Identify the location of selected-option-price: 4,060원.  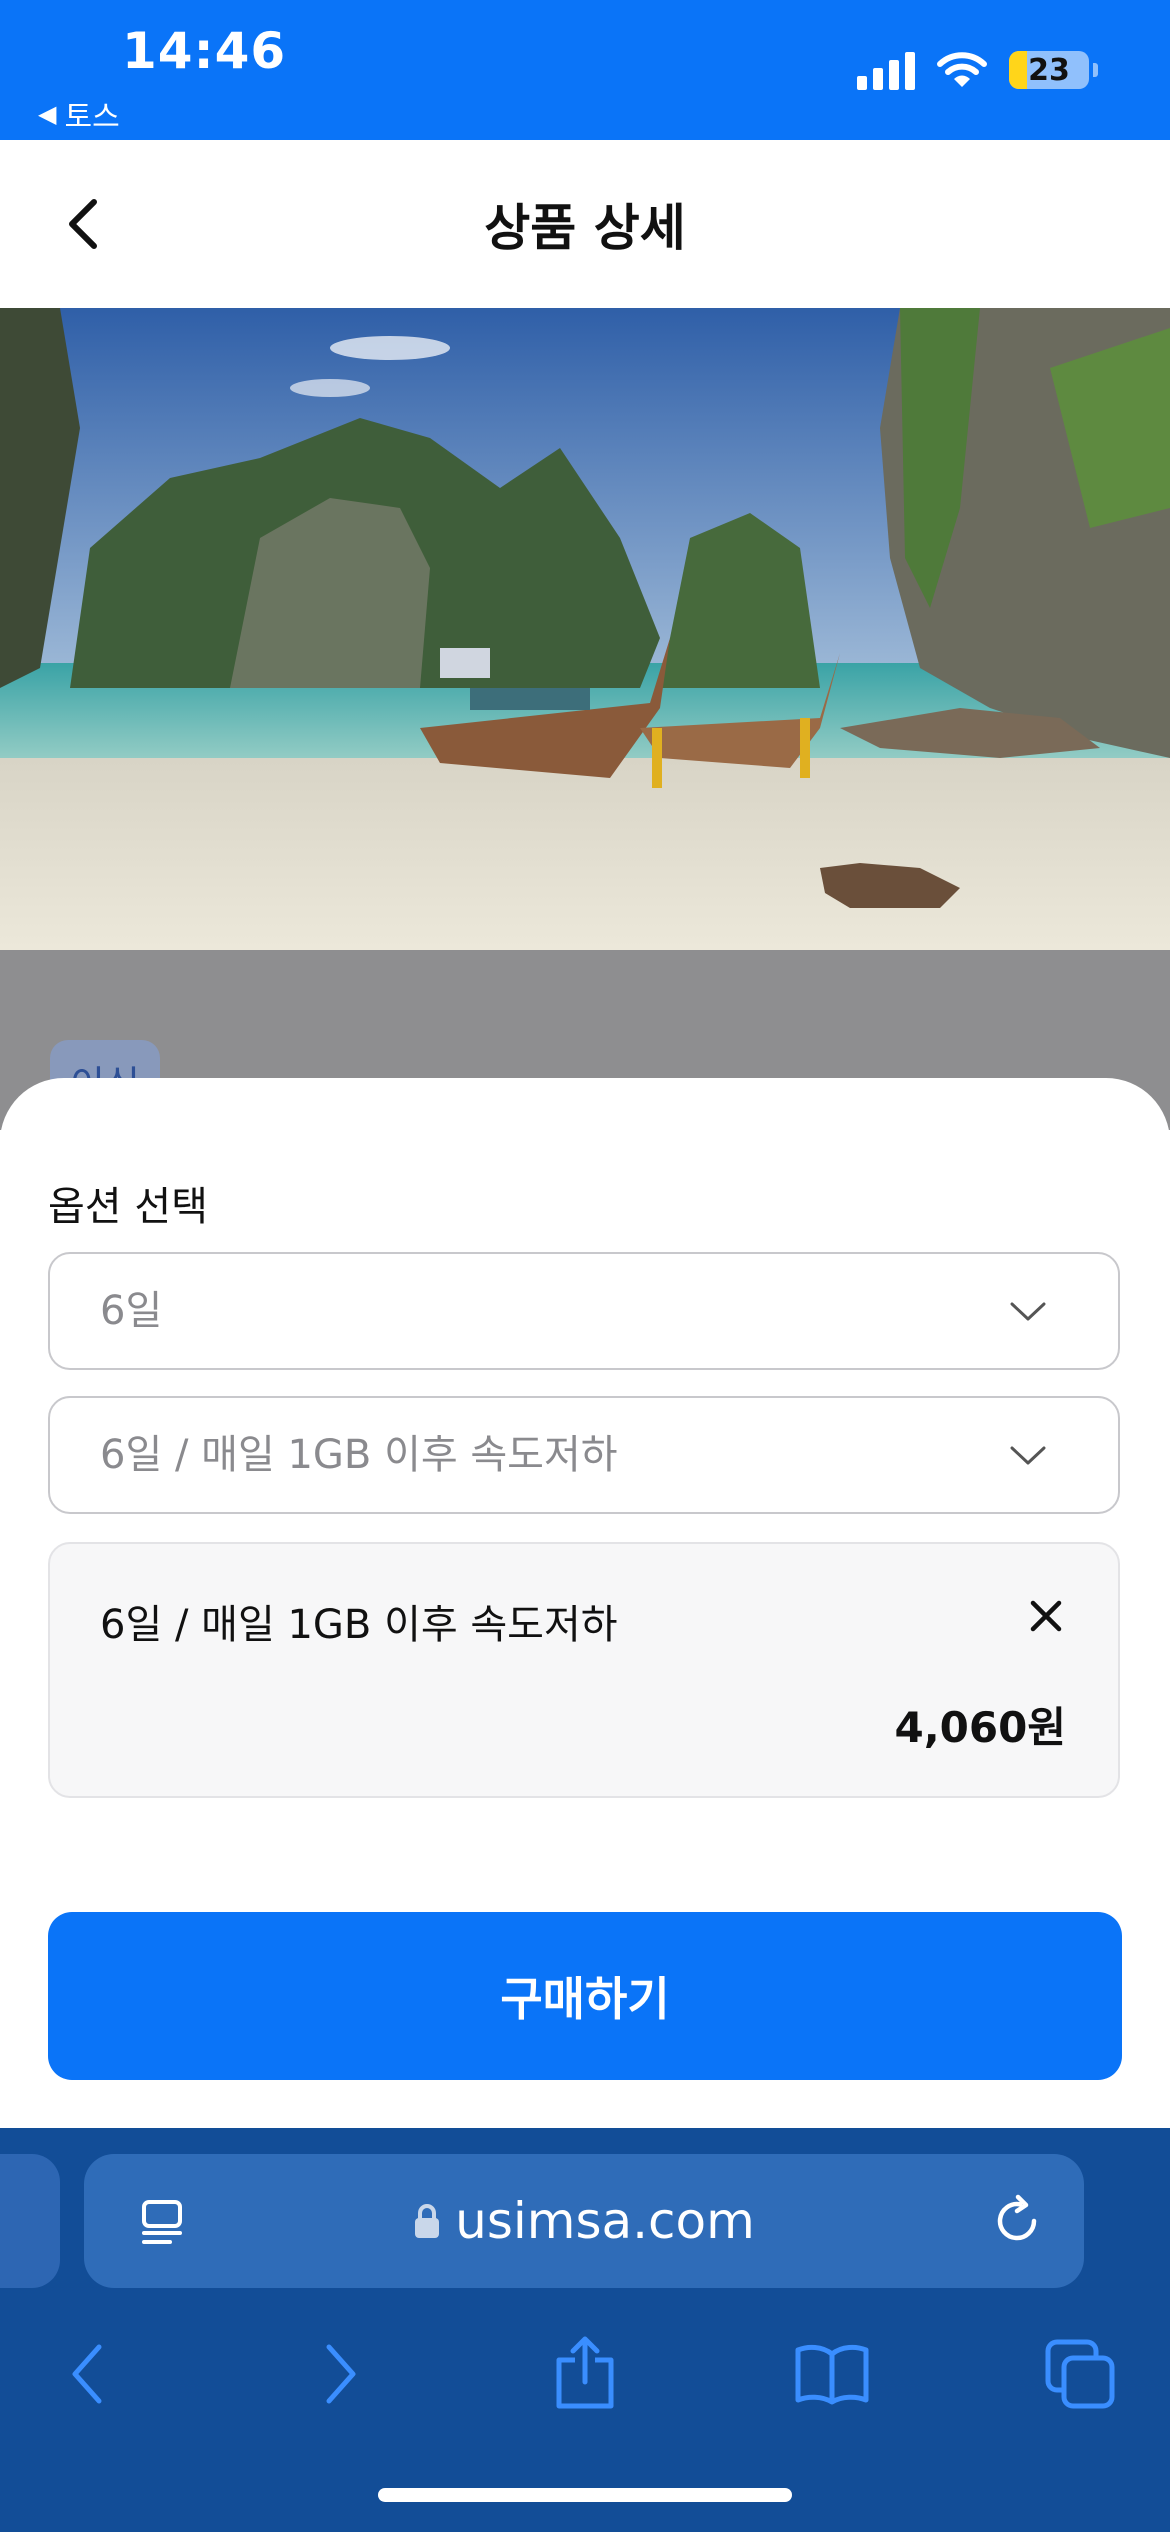
(980, 1727).